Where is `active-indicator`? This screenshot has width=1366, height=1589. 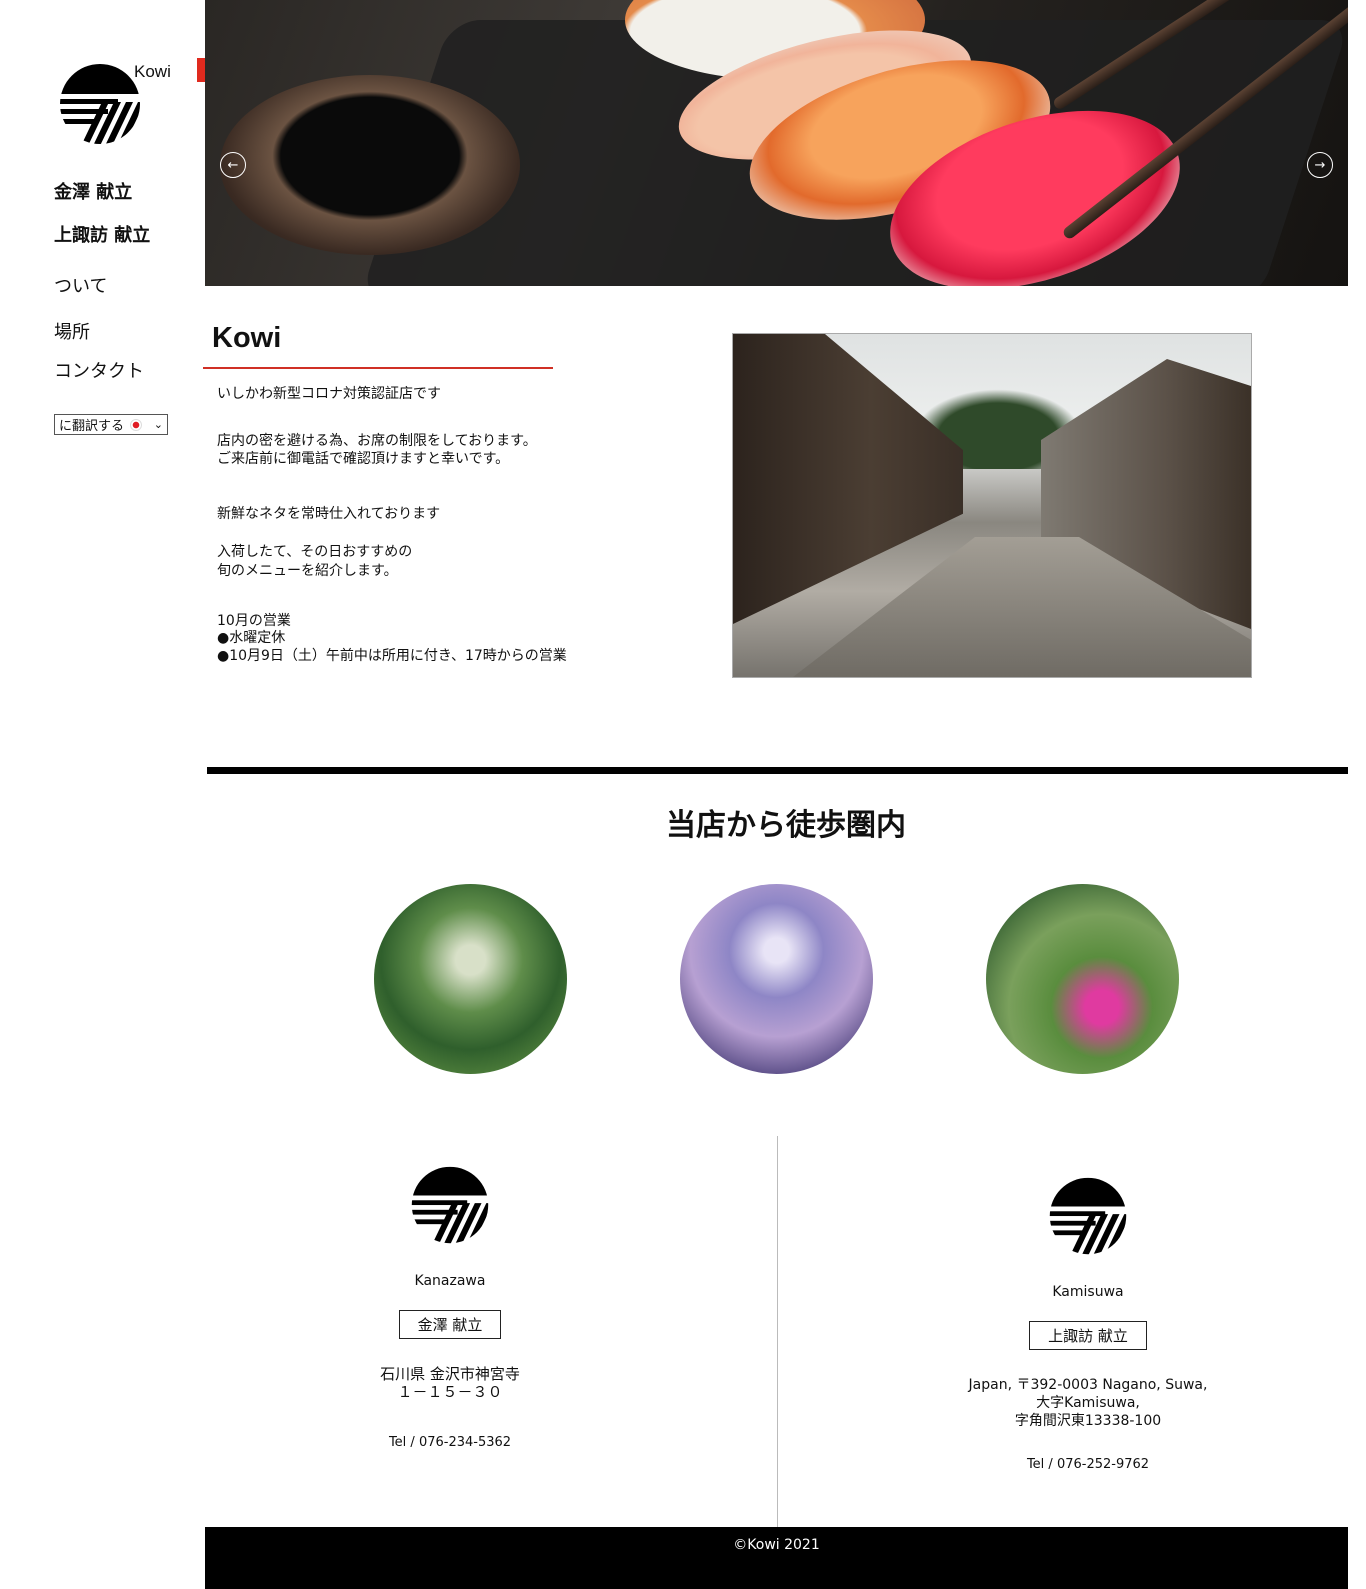
active-indicator is located at coordinates (201, 70).